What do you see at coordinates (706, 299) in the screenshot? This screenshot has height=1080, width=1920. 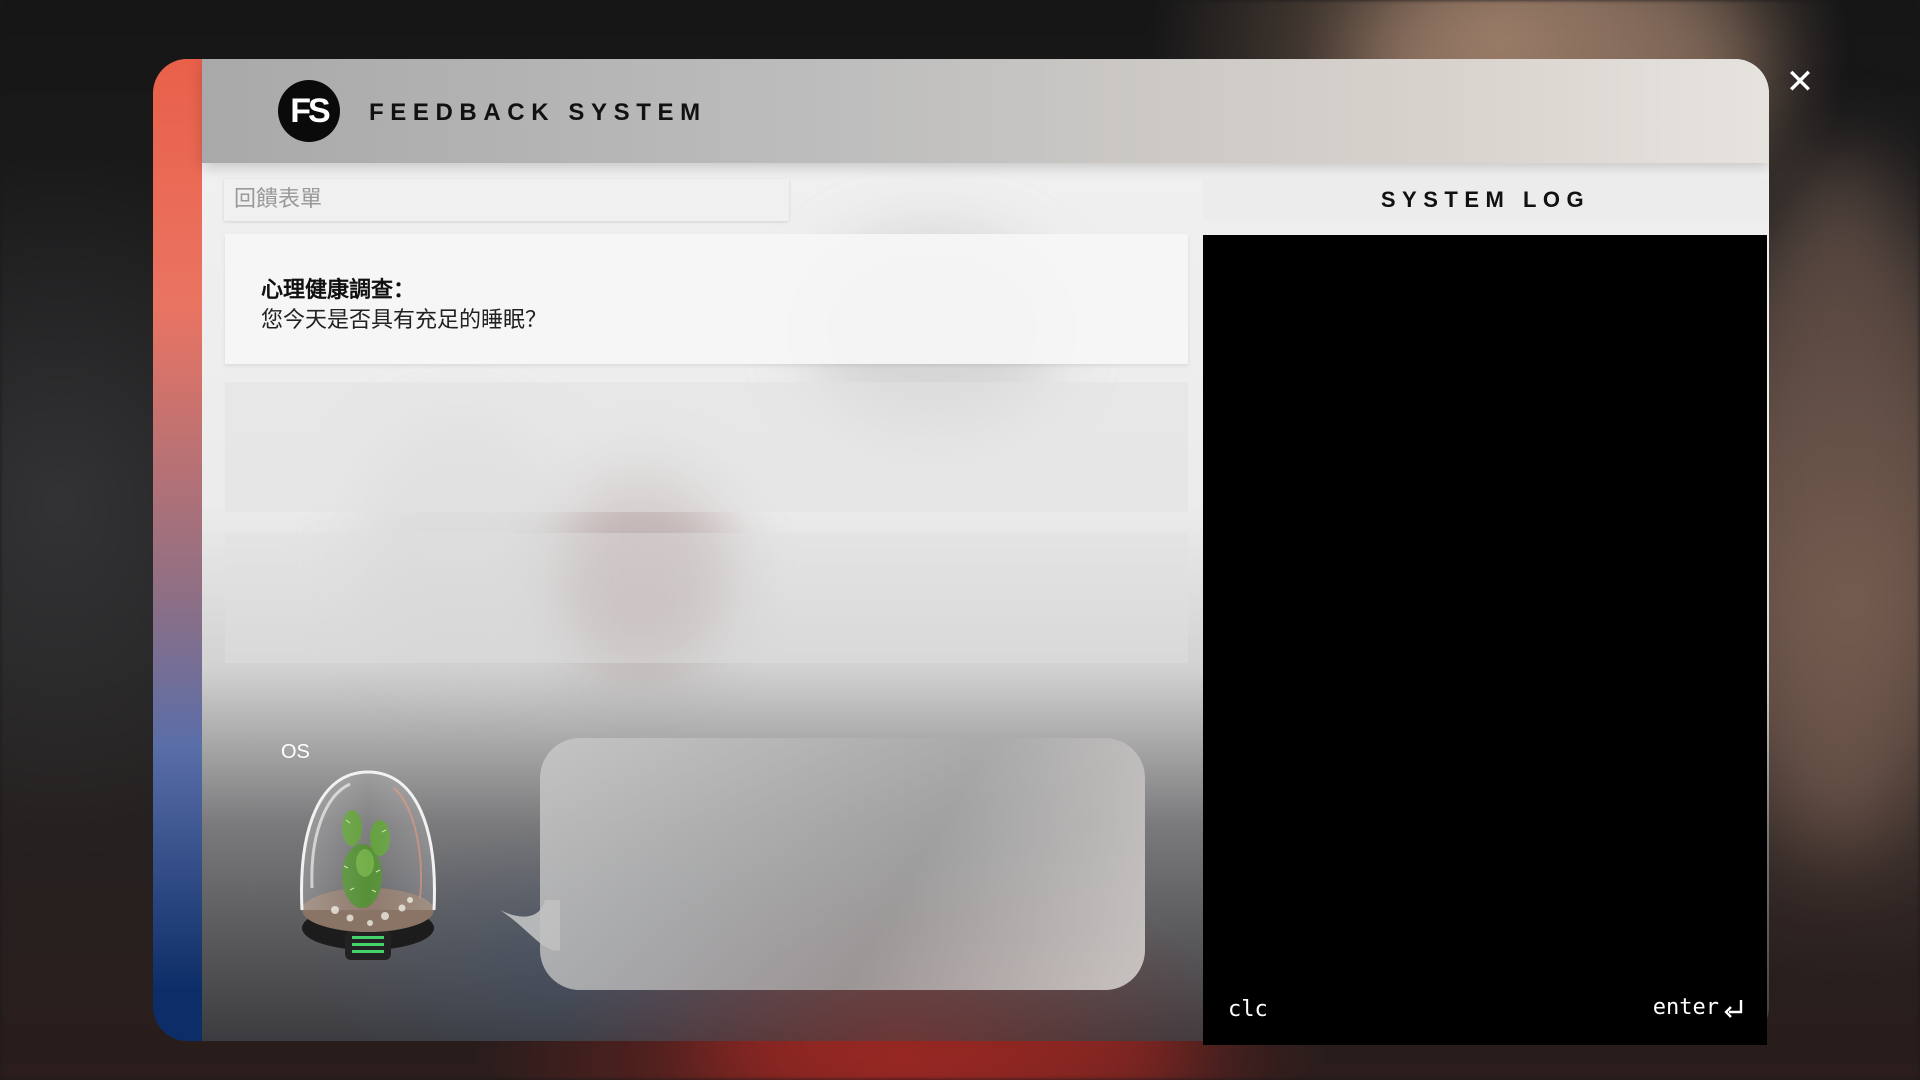 I see `question-card: 心理健康調查： 您今天是否具有充足的睡眠？` at bounding box center [706, 299].